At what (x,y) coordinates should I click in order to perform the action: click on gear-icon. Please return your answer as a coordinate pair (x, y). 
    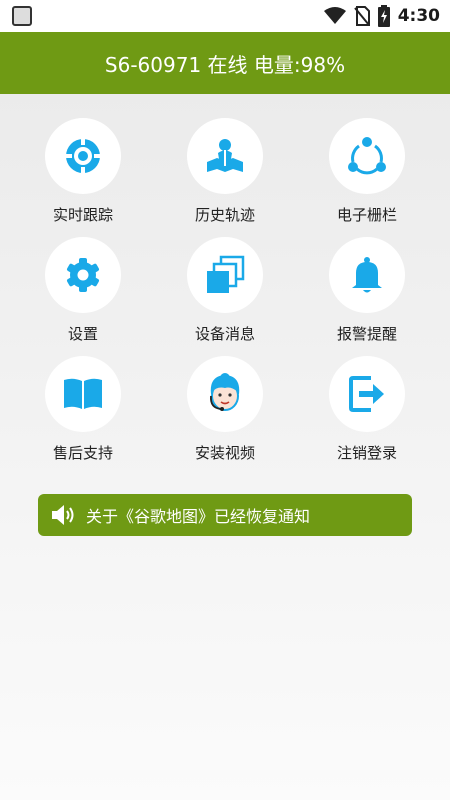
    Looking at the image, I should click on (83, 275).